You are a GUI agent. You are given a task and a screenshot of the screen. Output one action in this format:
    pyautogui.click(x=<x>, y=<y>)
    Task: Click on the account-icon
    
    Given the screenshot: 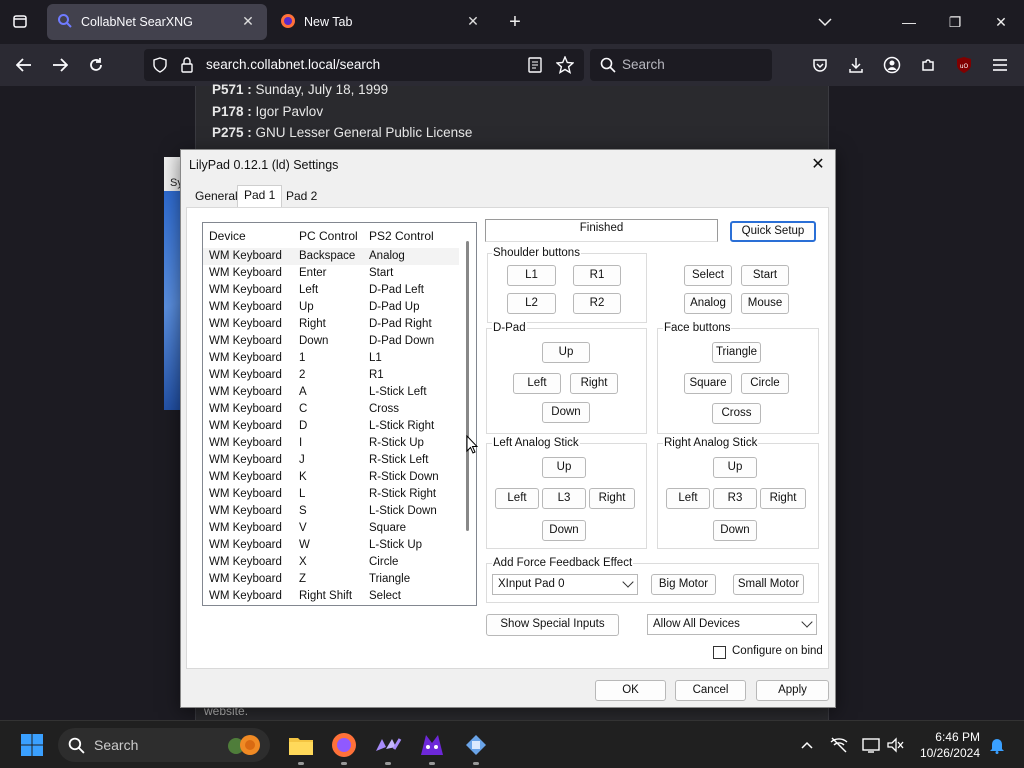 What is the action you would take?
    pyautogui.click(x=892, y=65)
    